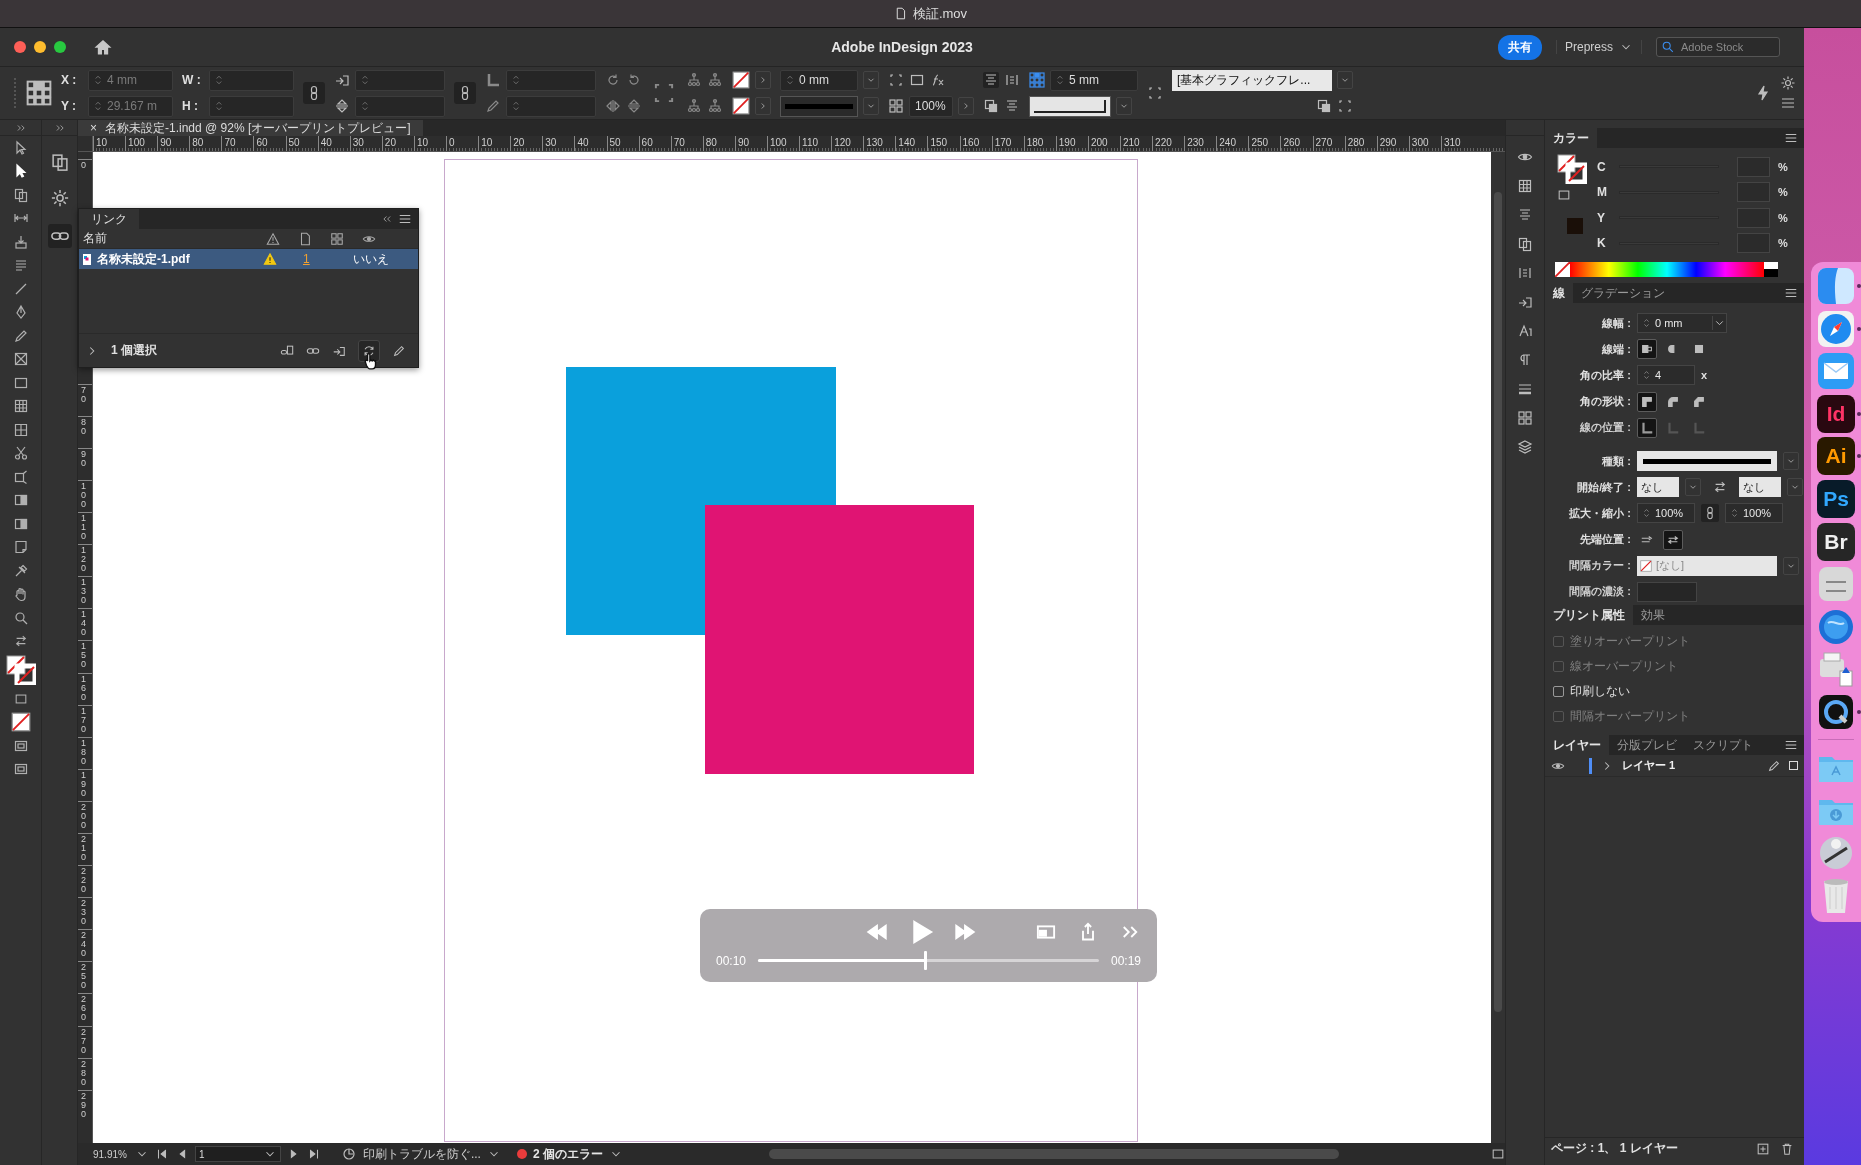 The height and width of the screenshot is (1165, 1861). I want to click on zoom-icon, so click(20, 617).